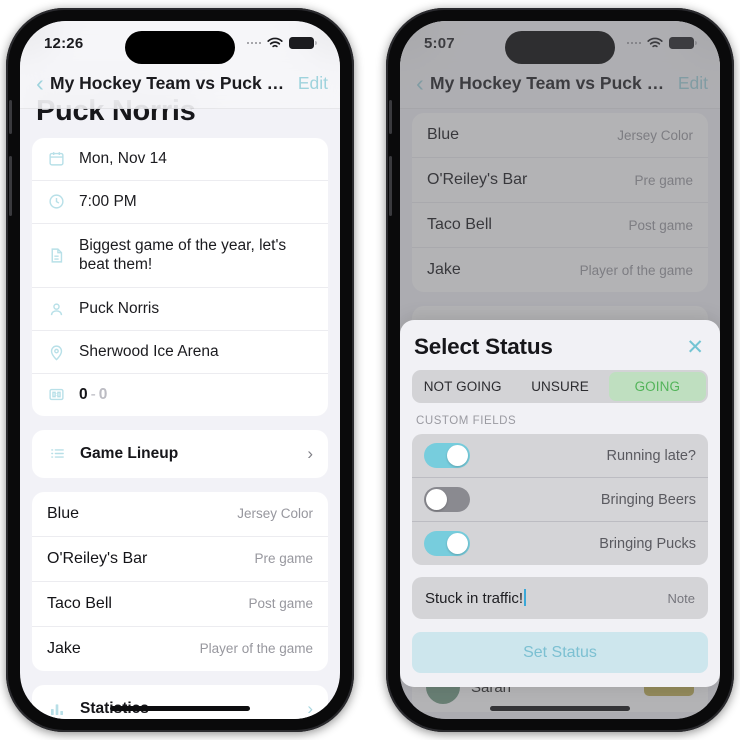 The height and width of the screenshot is (740, 740). Describe the element at coordinates (56, 255) in the screenshot. I see `note-document-icon` at that location.